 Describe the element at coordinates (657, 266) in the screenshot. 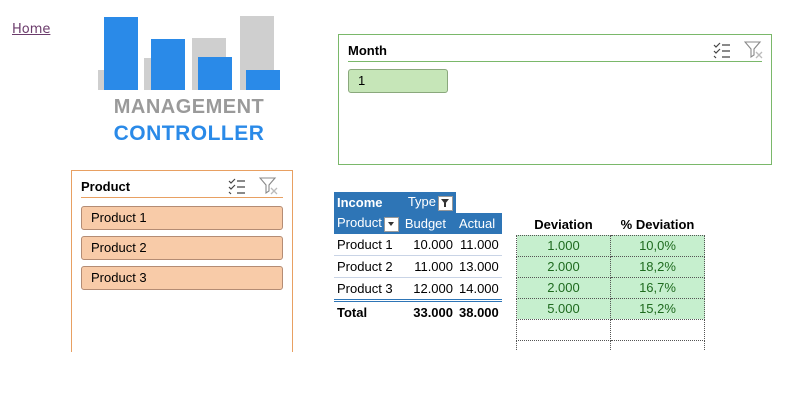

I see `pct-deviation-cell: 18,2%` at that location.